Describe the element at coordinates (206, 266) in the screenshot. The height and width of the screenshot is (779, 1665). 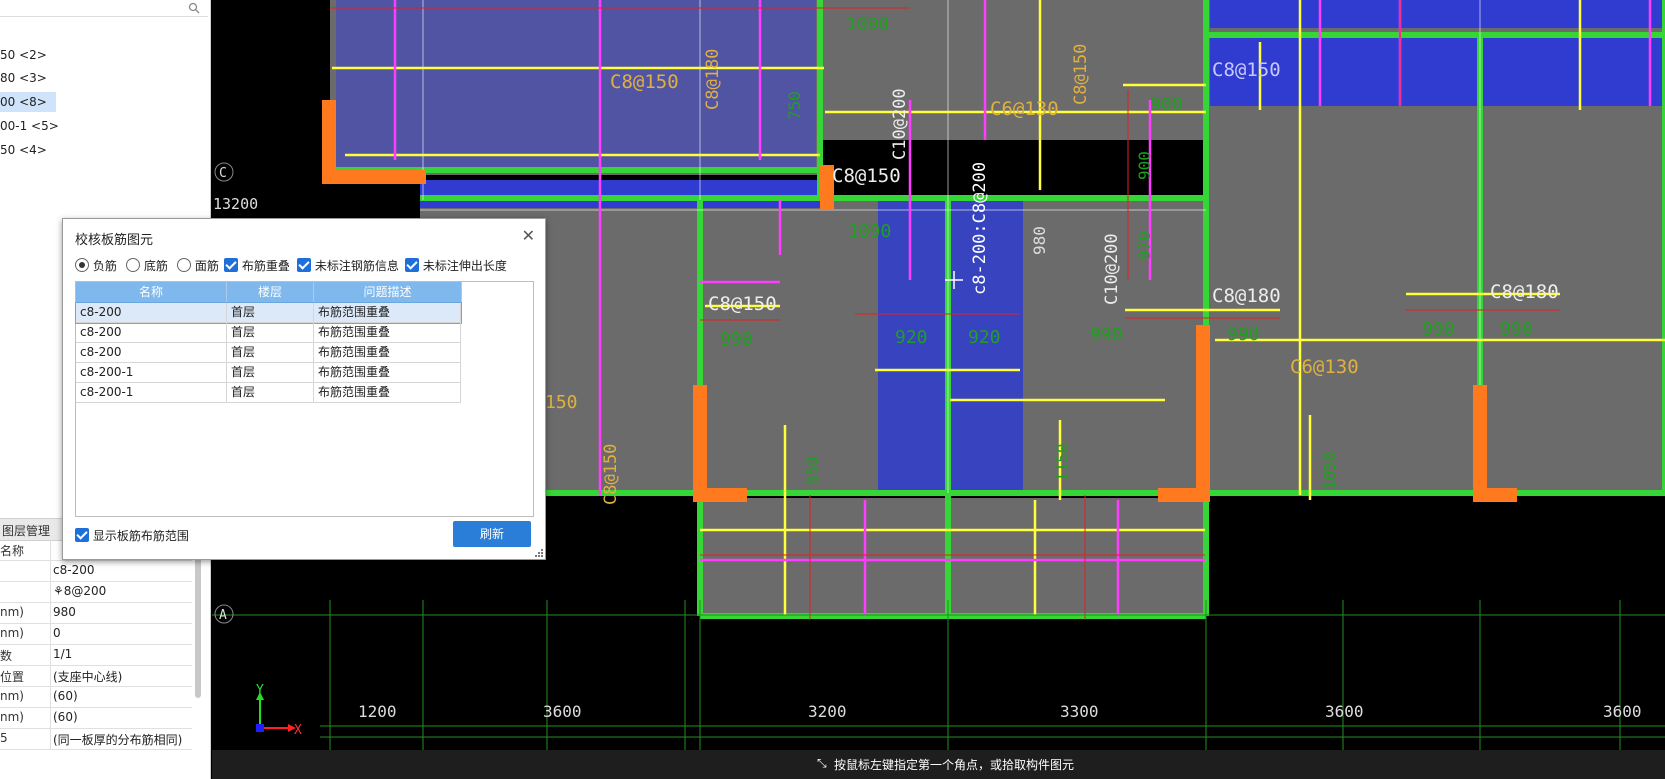
I see `radio-label: 面筋` at that location.